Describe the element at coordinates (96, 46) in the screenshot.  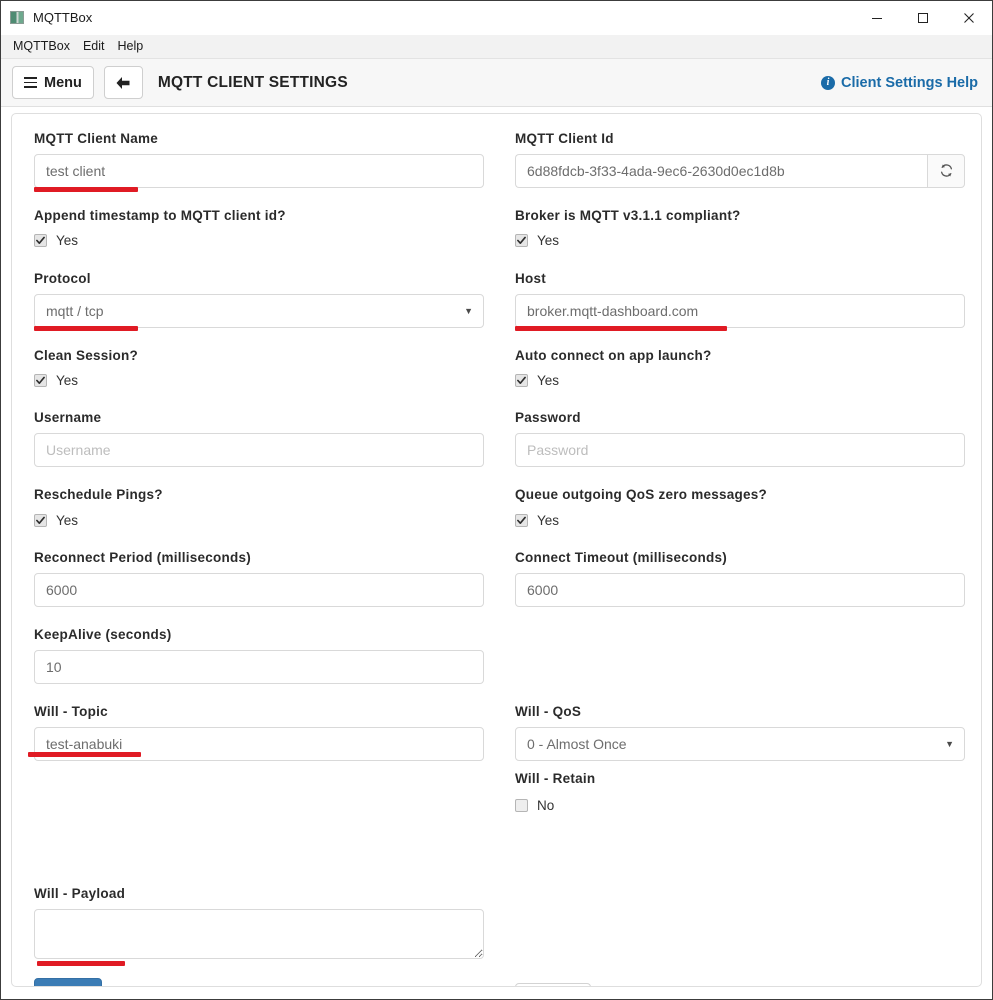
I see `menu-item-edit: Edit` at that location.